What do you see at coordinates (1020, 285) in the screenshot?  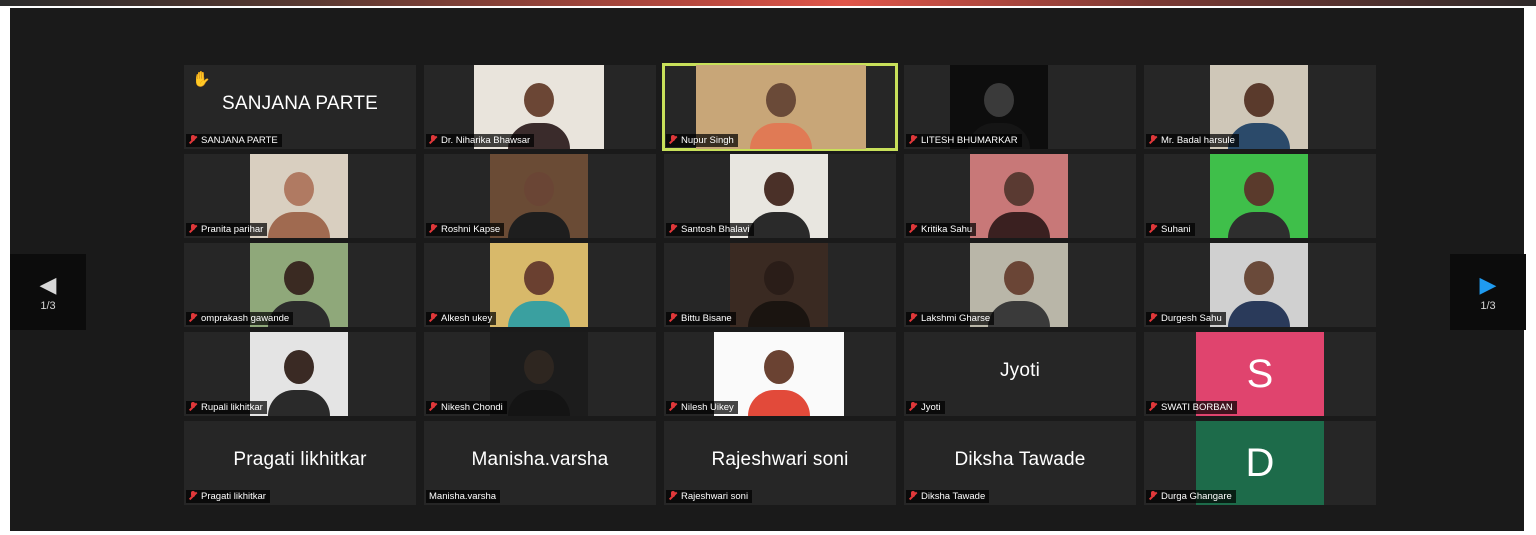 I see `participant-tile: Lakshmi Gharse` at bounding box center [1020, 285].